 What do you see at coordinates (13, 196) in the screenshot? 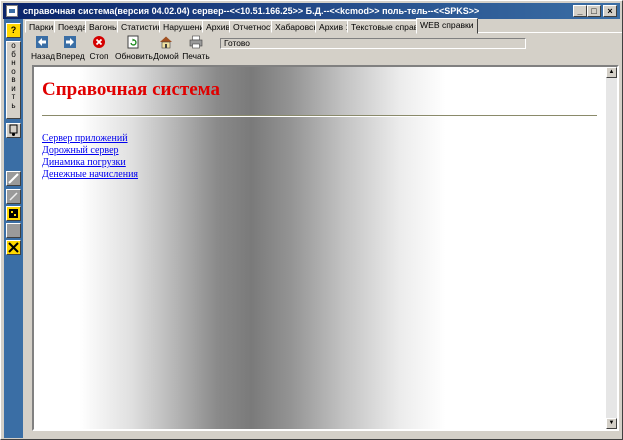
I see `brush-icon` at bounding box center [13, 196].